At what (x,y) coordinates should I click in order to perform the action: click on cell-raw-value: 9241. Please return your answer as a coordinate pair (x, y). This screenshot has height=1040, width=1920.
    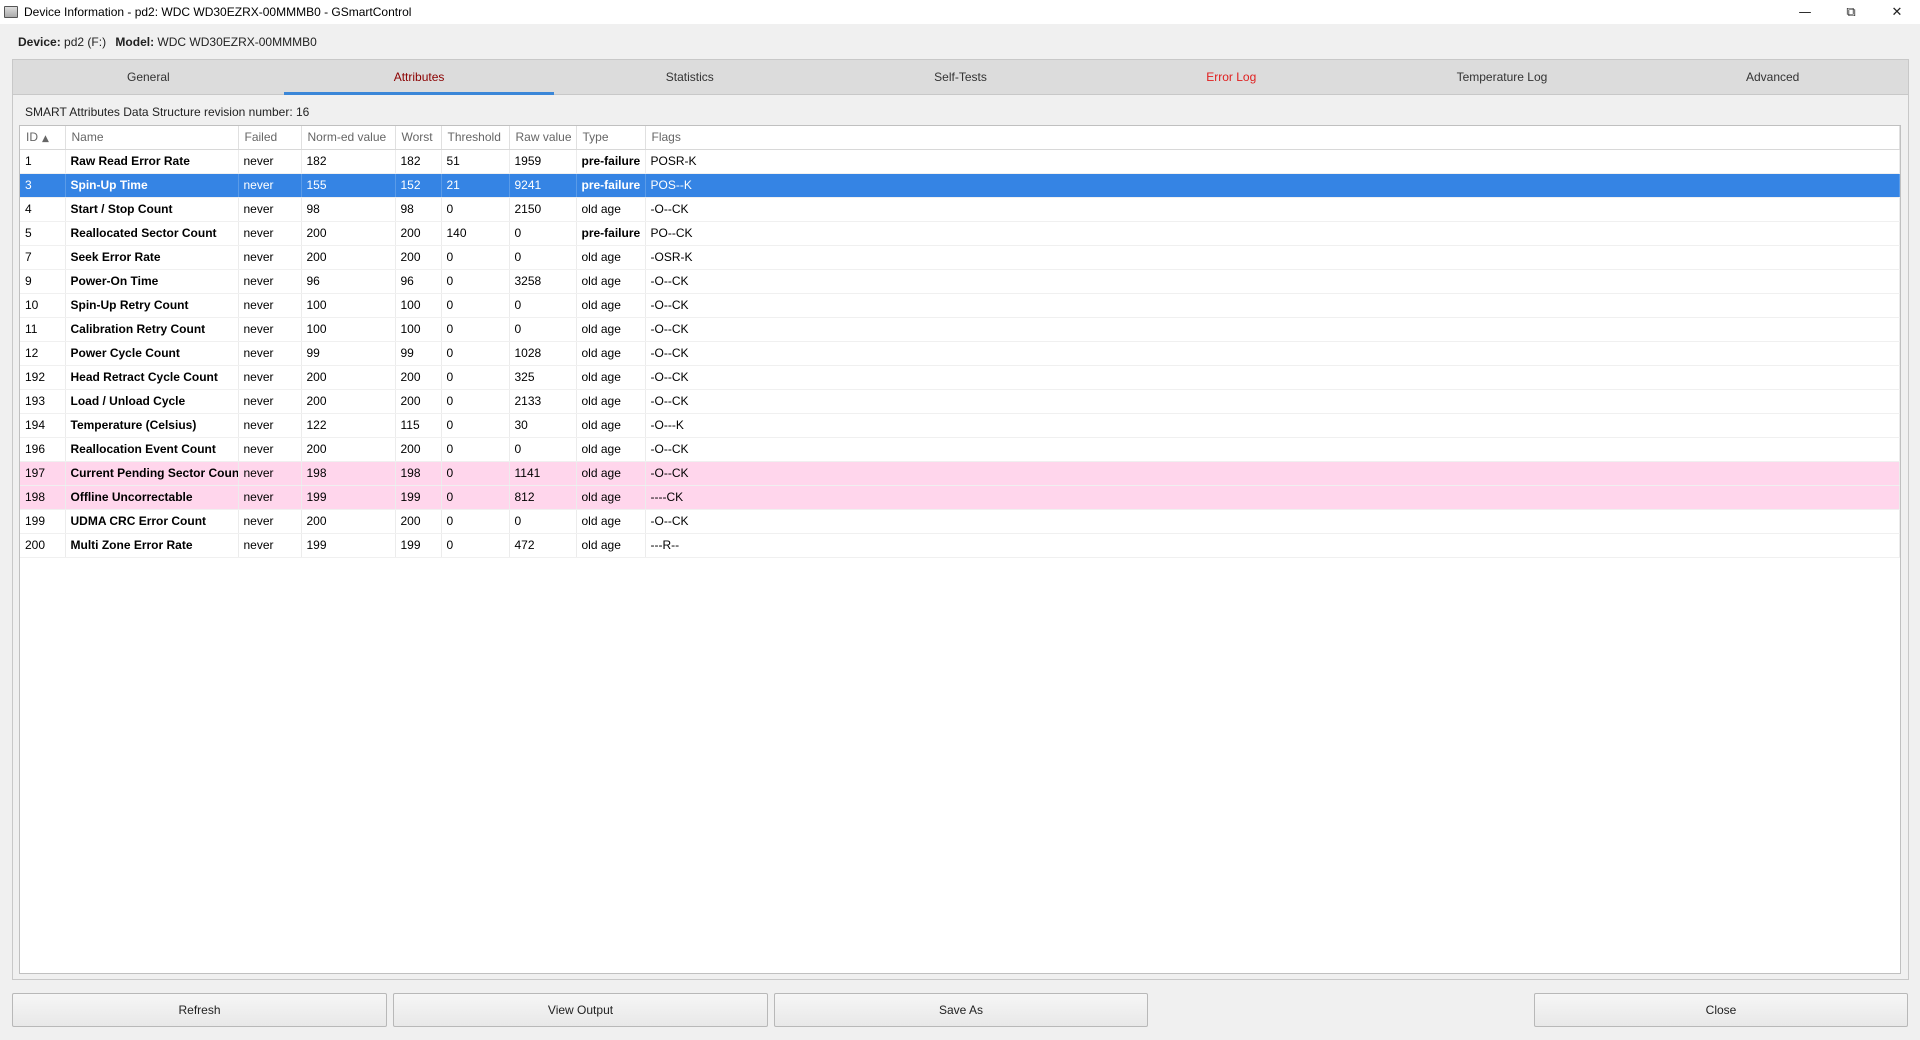
    Looking at the image, I should click on (543, 185).